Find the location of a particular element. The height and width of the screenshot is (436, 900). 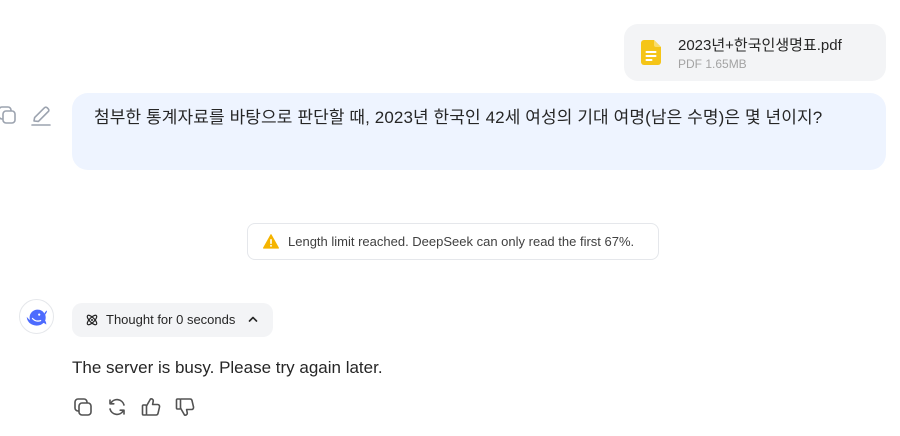

assistant-avatar is located at coordinates (36, 316).